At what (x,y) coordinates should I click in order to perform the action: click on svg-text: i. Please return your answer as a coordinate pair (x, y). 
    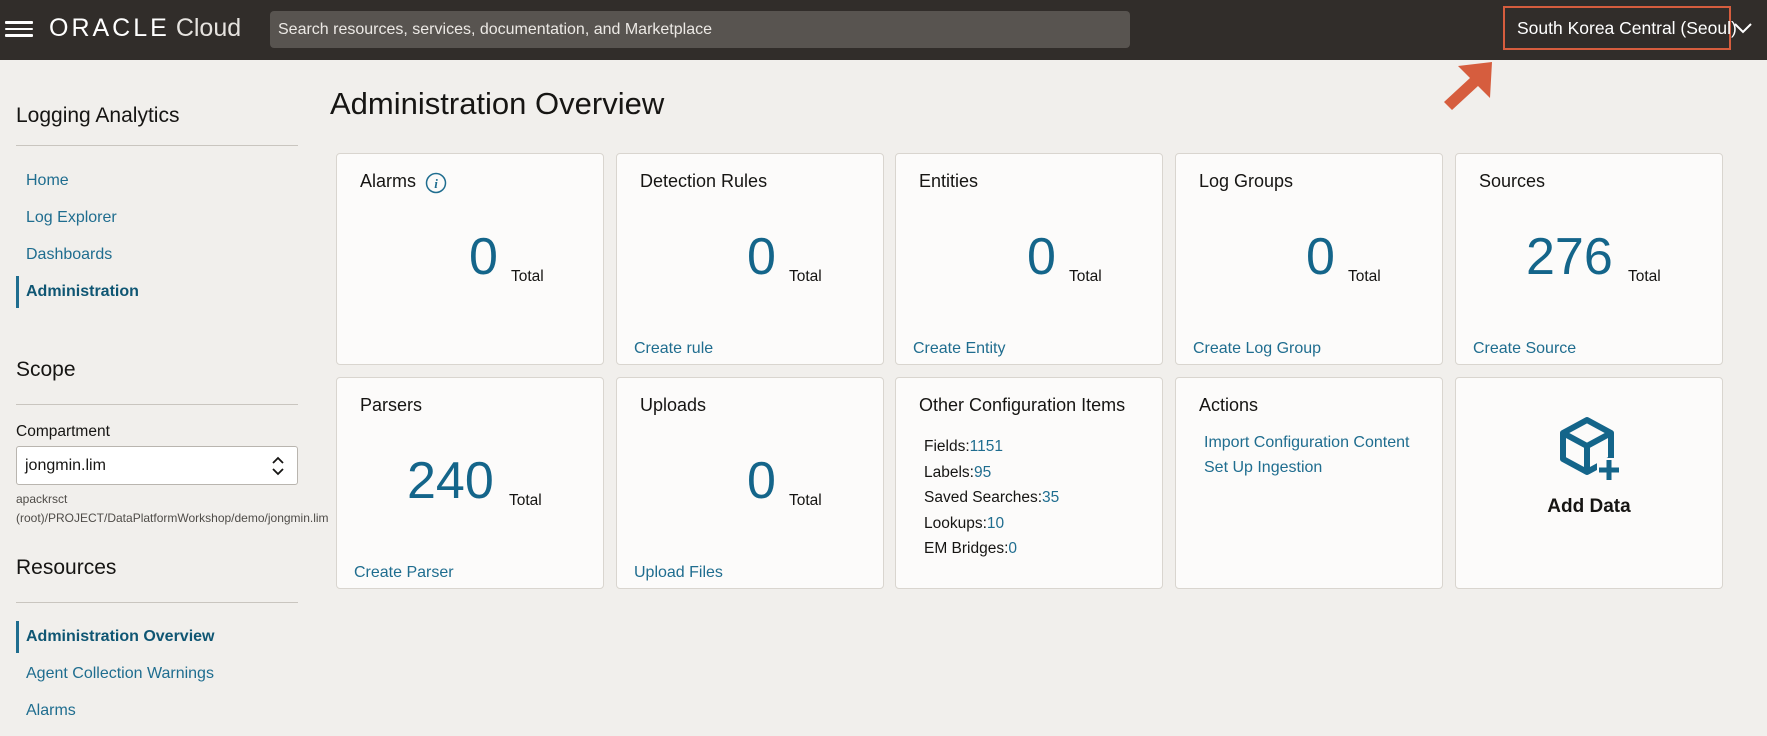
    Looking at the image, I should click on (436, 183).